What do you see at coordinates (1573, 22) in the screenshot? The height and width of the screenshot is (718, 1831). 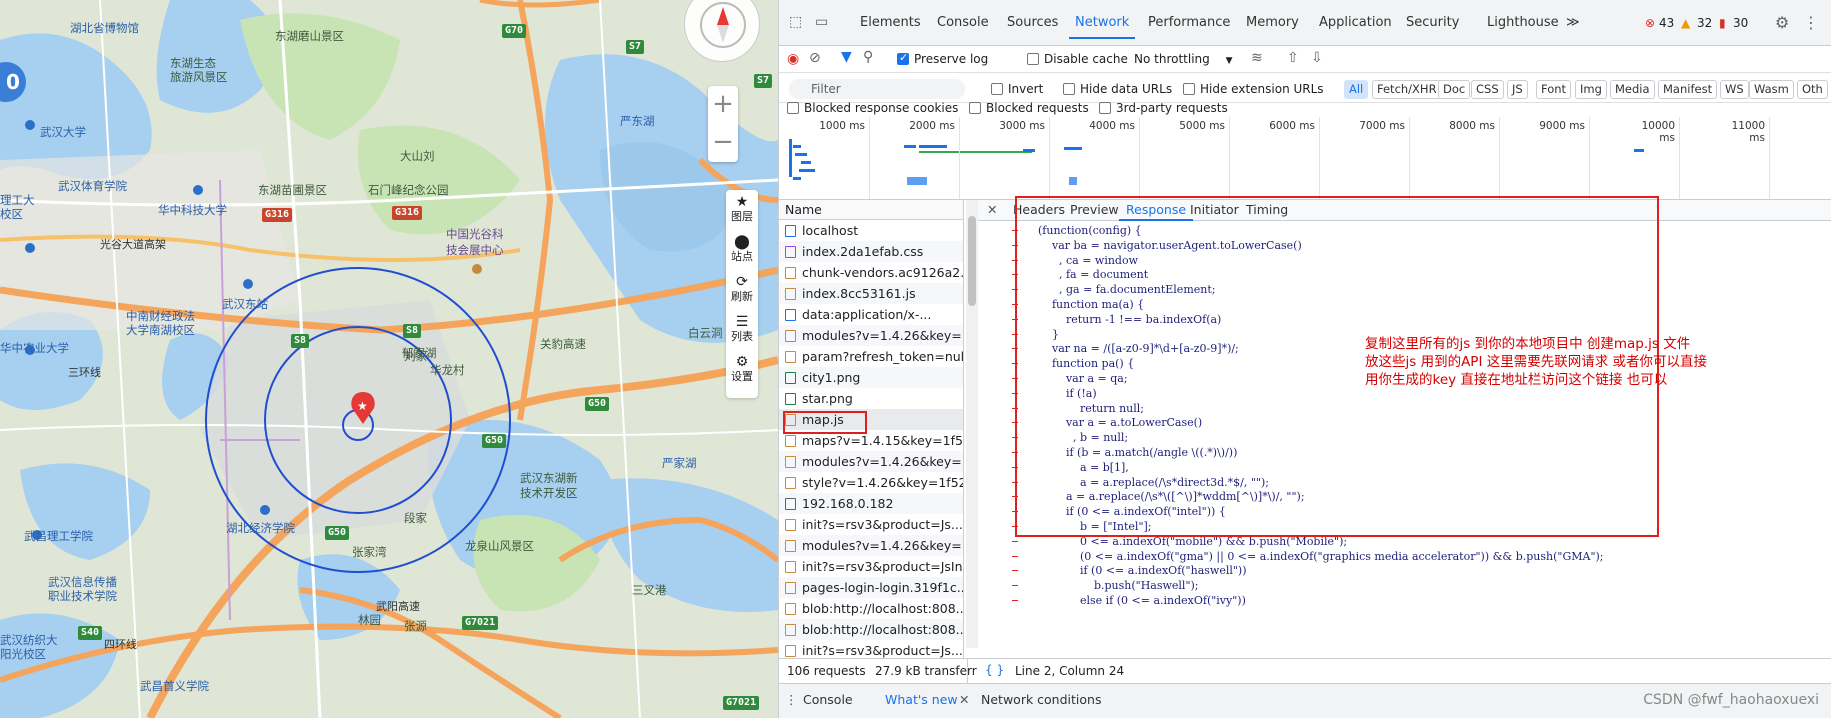 I see `more-tabs-button: ≫` at bounding box center [1573, 22].